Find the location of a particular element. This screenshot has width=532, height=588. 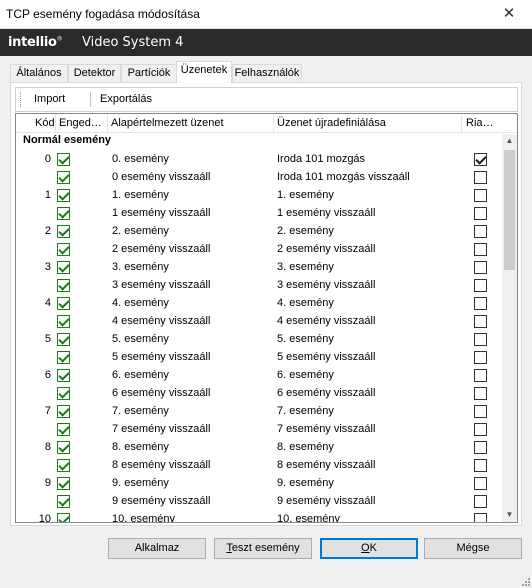

row-redefined-message: 2. esemény is located at coordinates (305, 231).